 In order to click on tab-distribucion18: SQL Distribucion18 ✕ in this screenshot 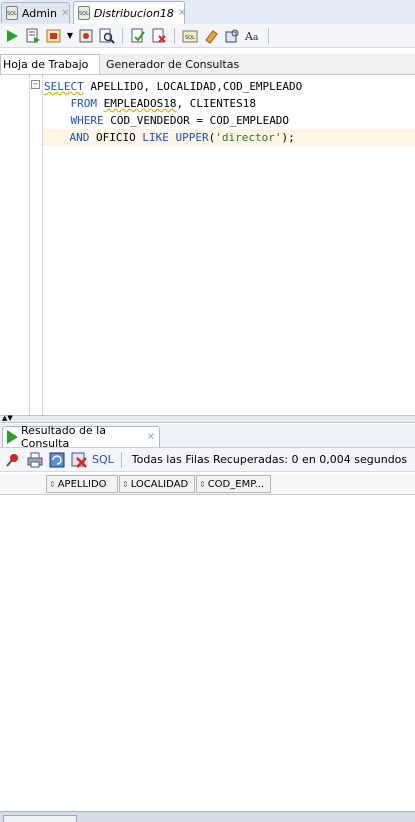, I will do `click(129, 12)`.